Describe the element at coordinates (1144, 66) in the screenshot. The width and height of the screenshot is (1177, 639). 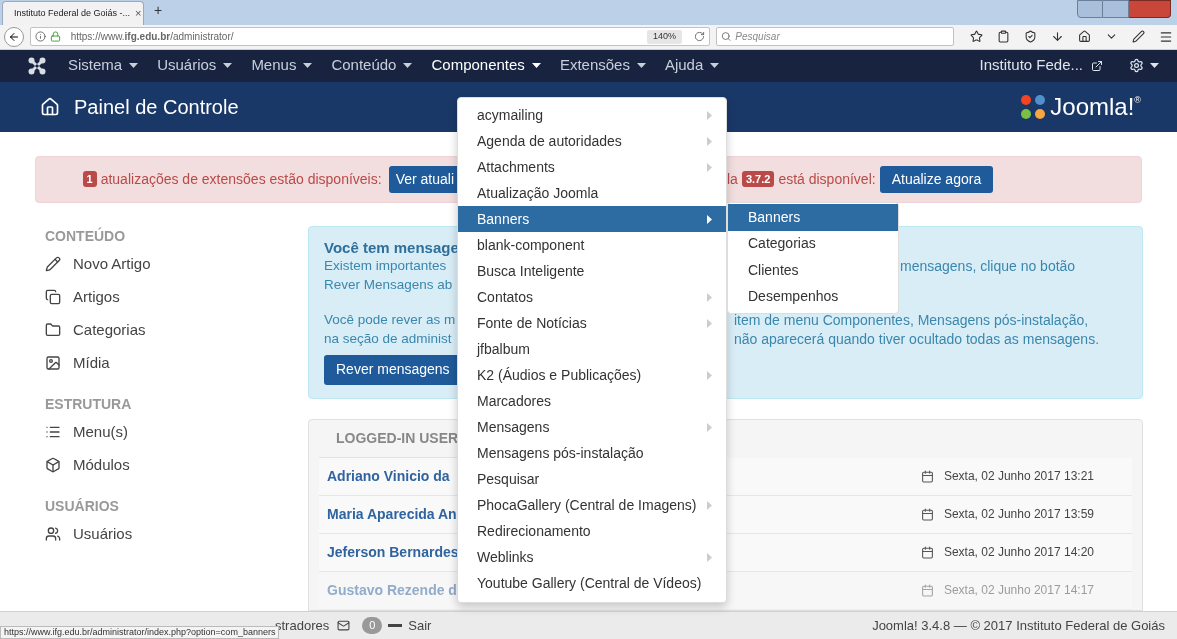
I see `settings-menu-button` at that location.